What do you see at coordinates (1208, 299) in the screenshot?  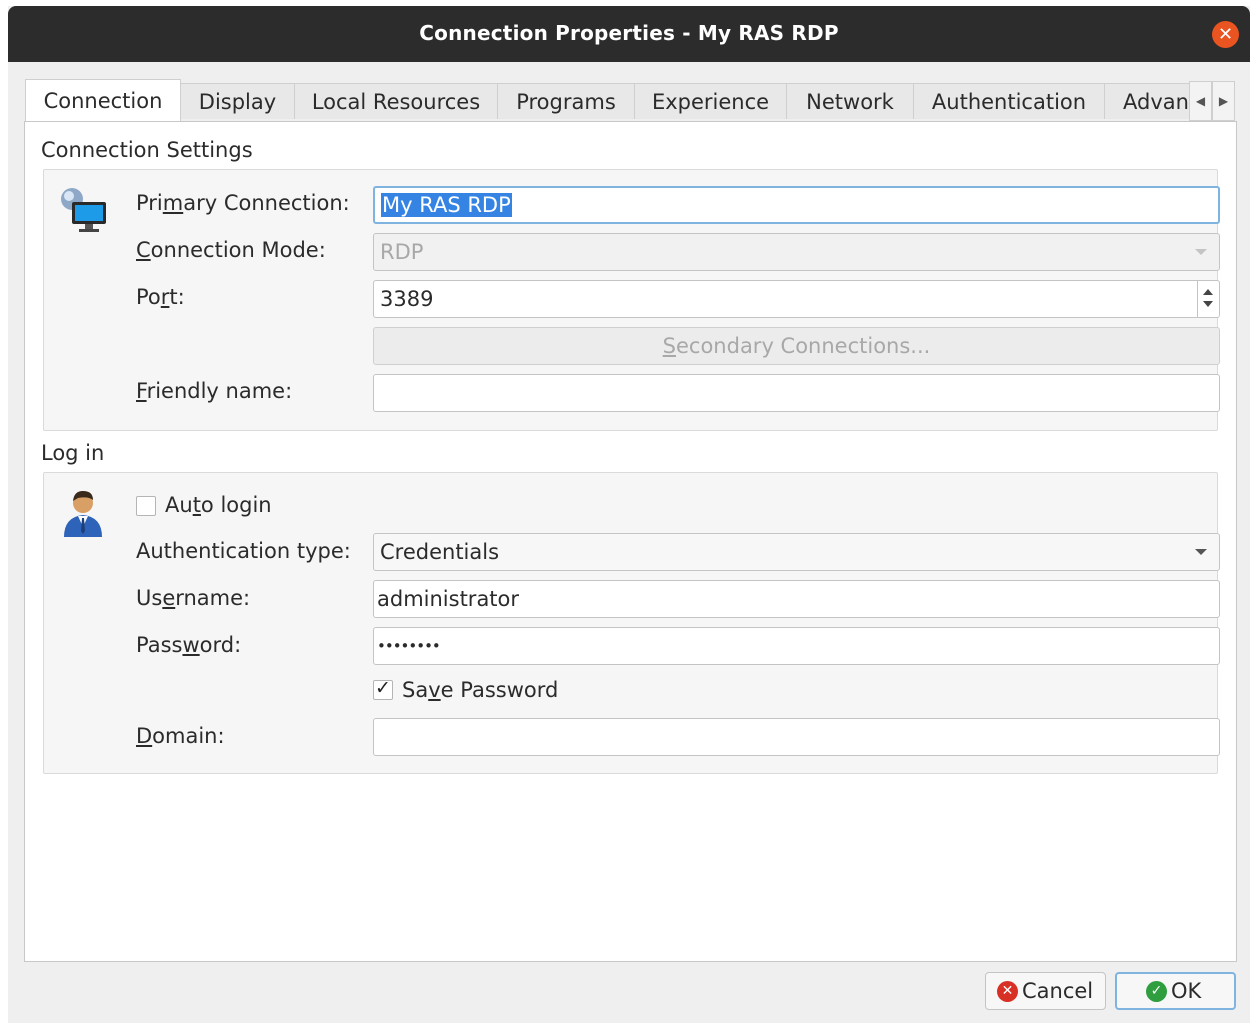 I see `spin-arrows-icon` at bounding box center [1208, 299].